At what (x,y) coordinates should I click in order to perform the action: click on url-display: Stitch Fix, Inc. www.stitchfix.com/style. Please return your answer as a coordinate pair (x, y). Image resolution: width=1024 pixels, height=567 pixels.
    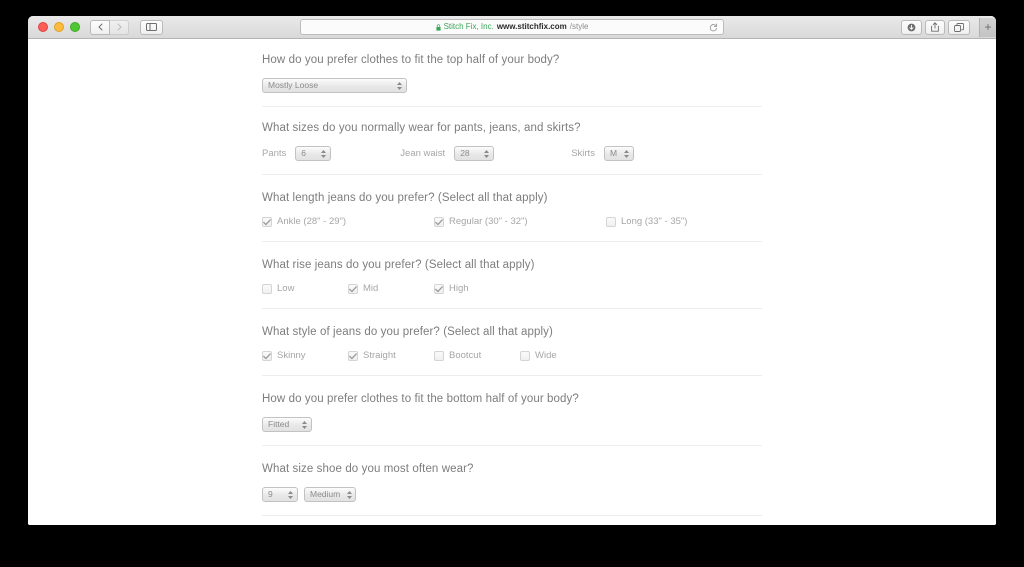
    Looking at the image, I should click on (512, 27).